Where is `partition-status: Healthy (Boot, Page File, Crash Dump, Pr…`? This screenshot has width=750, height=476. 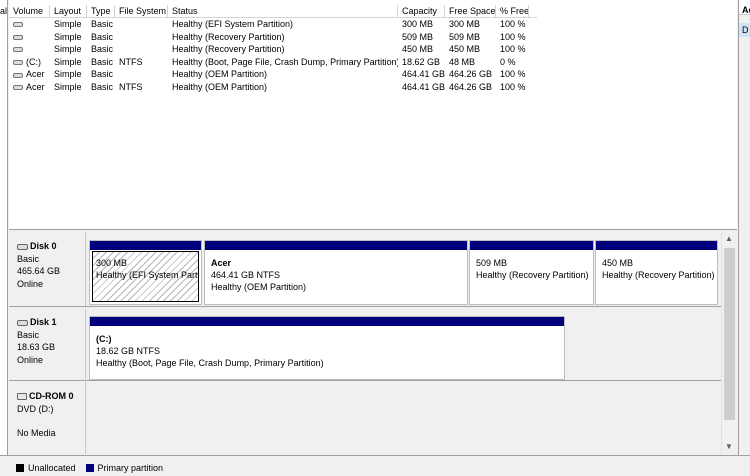
partition-status: Healthy (Boot, Page File, Crash Dump, Pr… is located at coordinates (210, 363).